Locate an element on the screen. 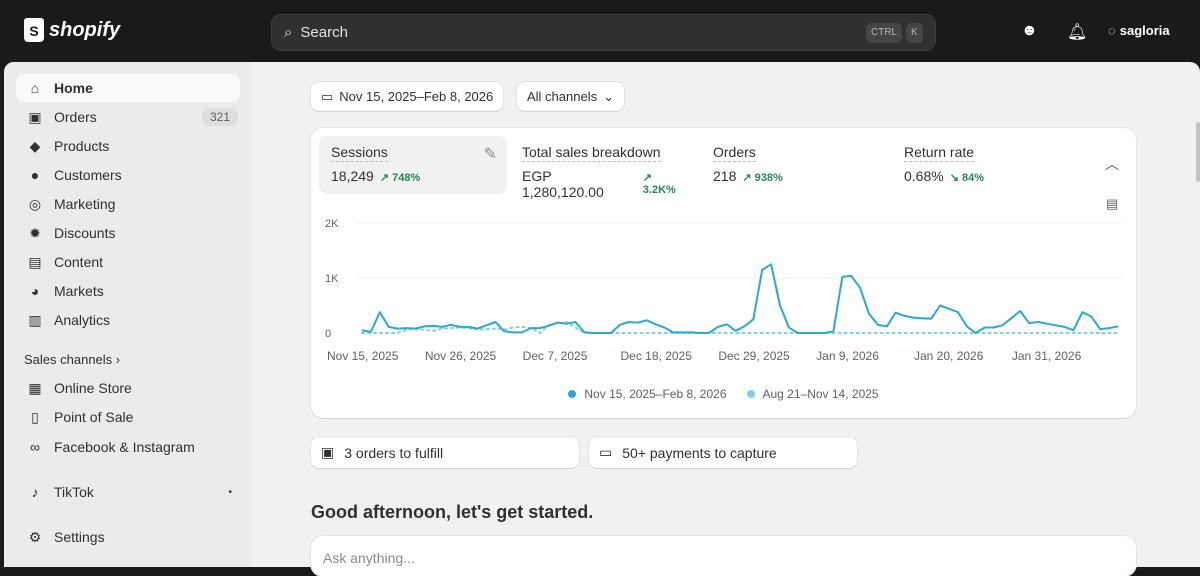 This screenshot has height=576, width=1200. sidebar-item-discounts: ✹ Discounts is located at coordinates (128, 233).